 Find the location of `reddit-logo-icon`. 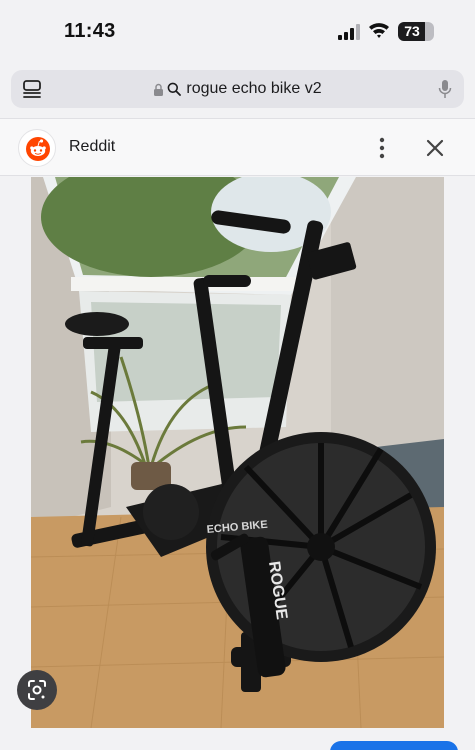

reddit-logo-icon is located at coordinates (37, 148).